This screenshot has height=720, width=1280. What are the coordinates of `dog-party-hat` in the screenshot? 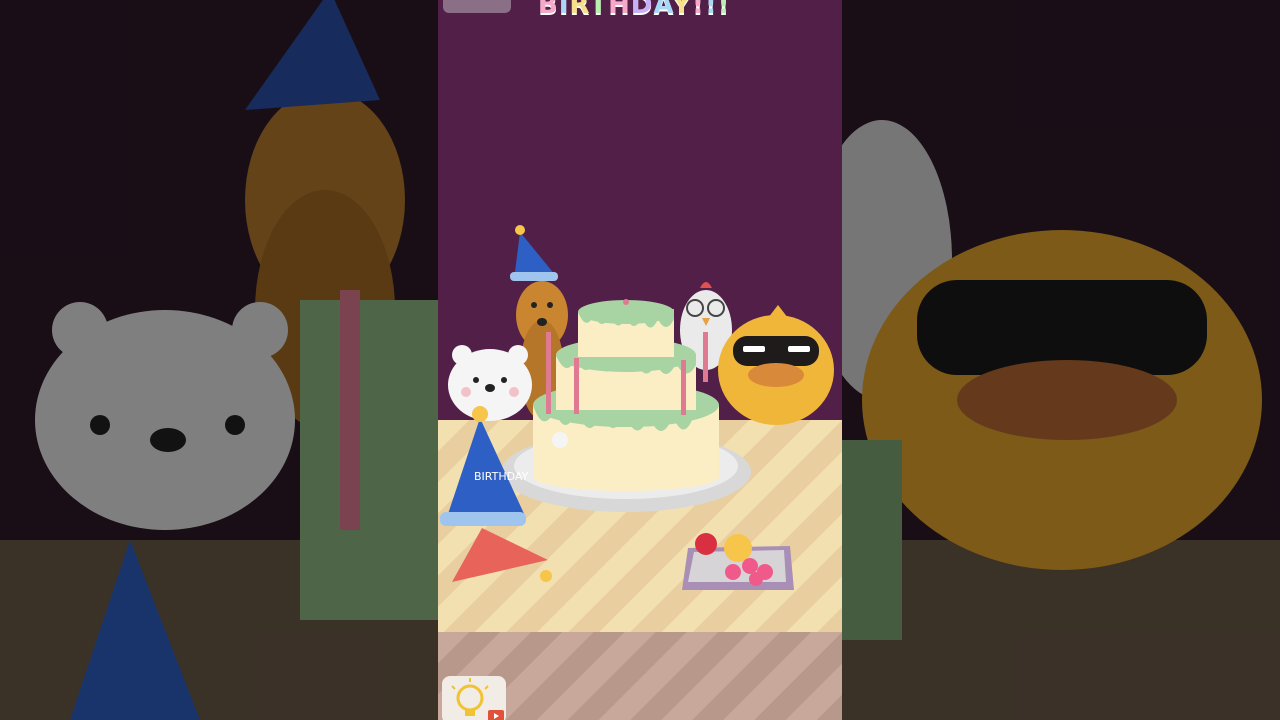 It's located at (534, 253).